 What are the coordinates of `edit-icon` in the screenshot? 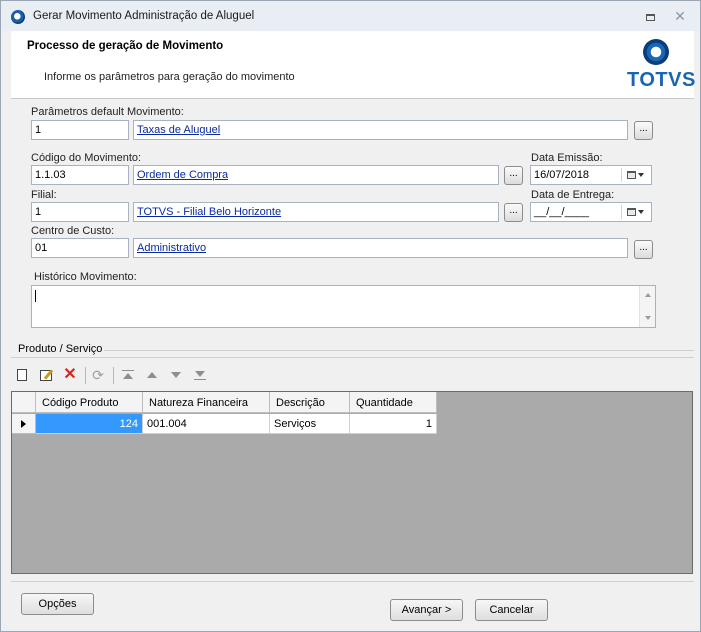 It's located at (46, 375).